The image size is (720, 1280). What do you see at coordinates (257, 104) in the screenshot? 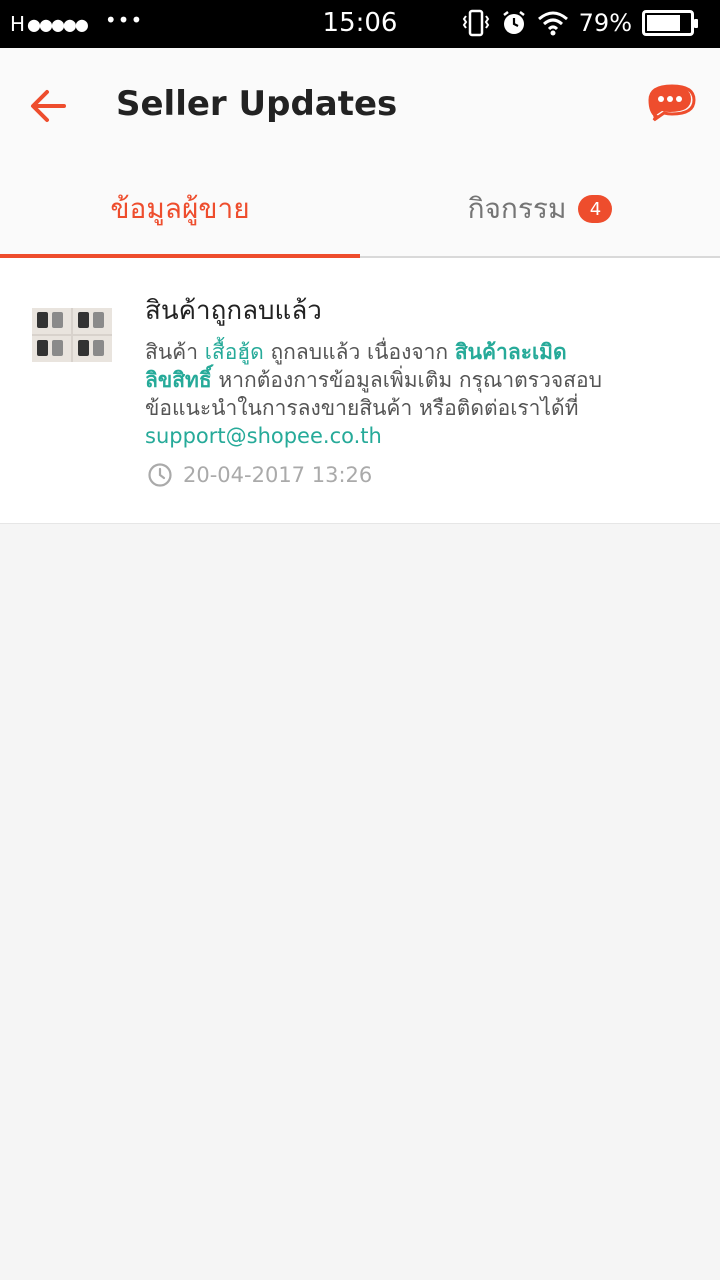
I see `page-title: Seller Updates` at bounding box center [257, 104].